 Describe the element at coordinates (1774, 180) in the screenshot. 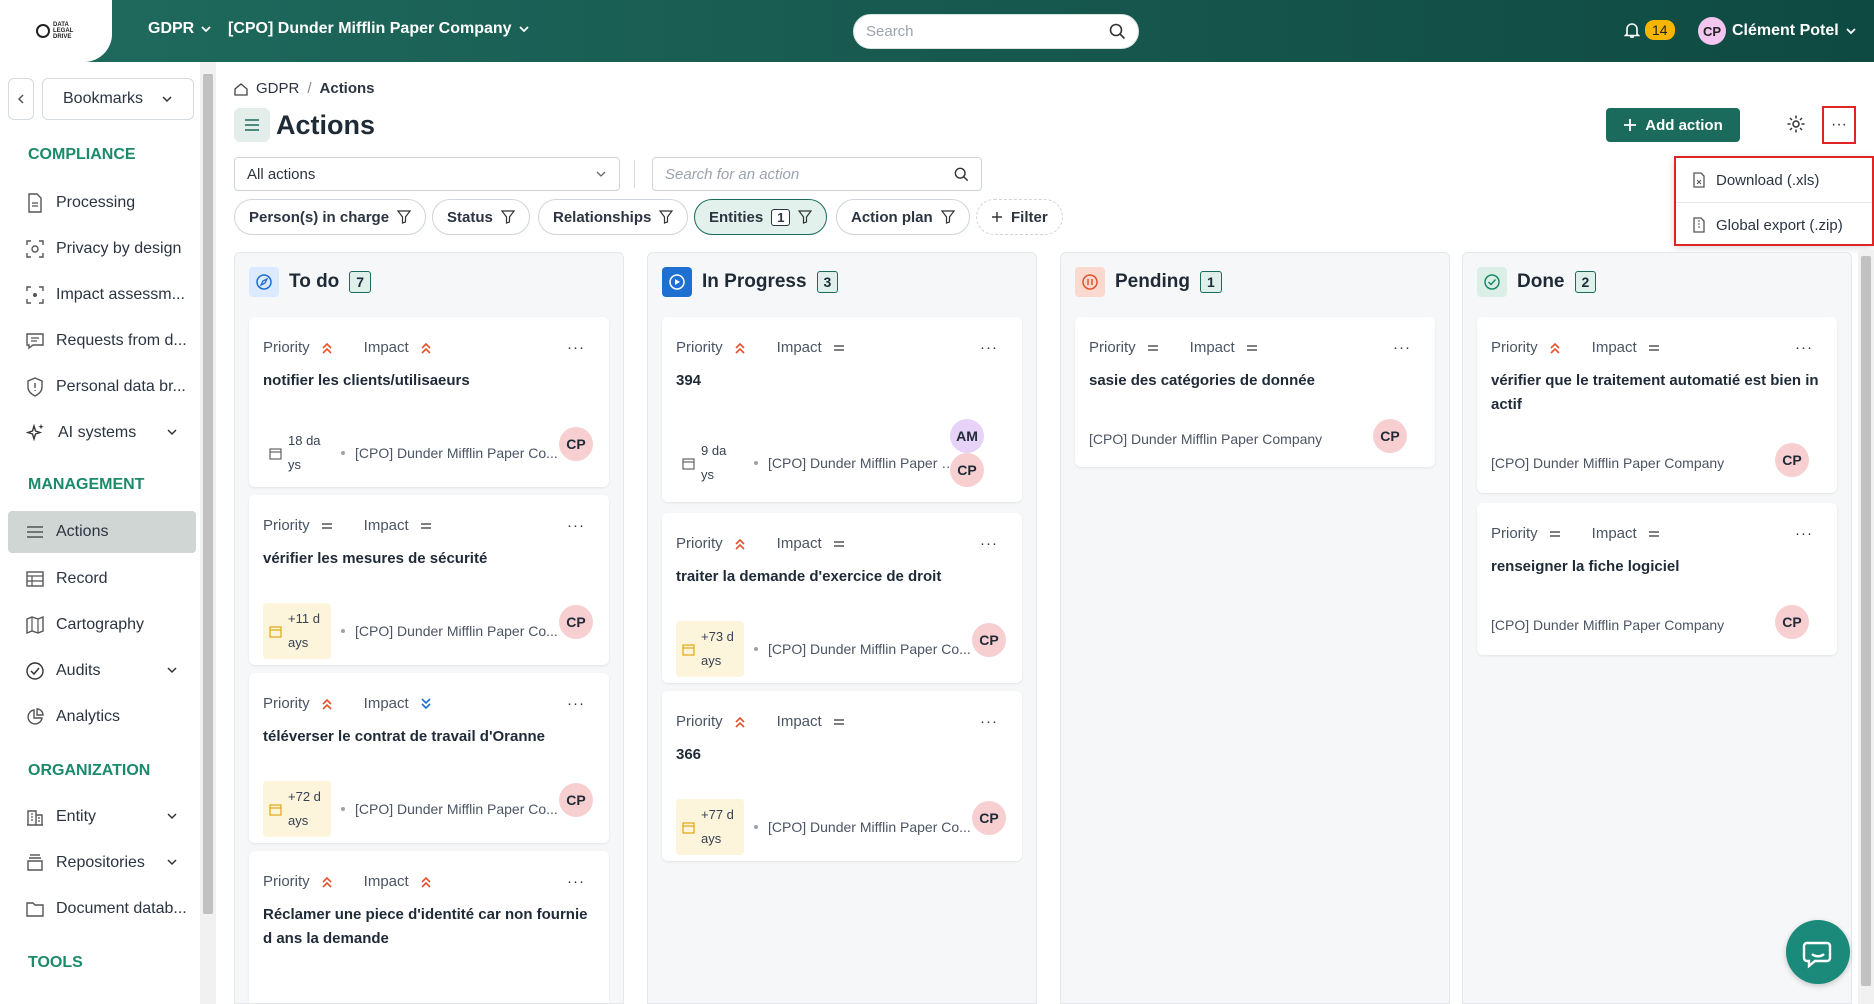

I see `download-xls-item: Download (.xls)` at that location.